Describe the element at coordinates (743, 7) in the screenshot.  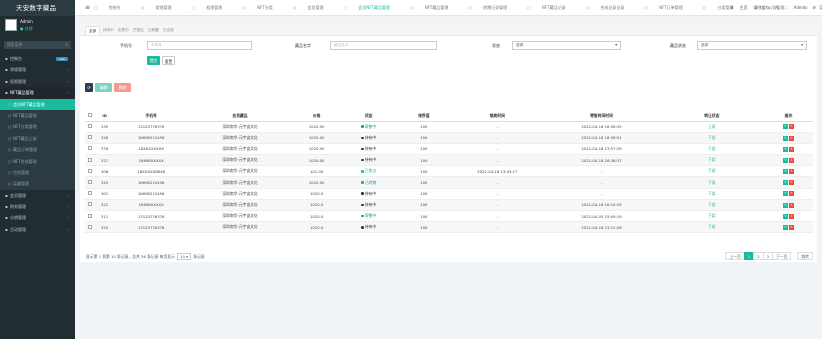
I see `topbar-tool: 主页` at that location.